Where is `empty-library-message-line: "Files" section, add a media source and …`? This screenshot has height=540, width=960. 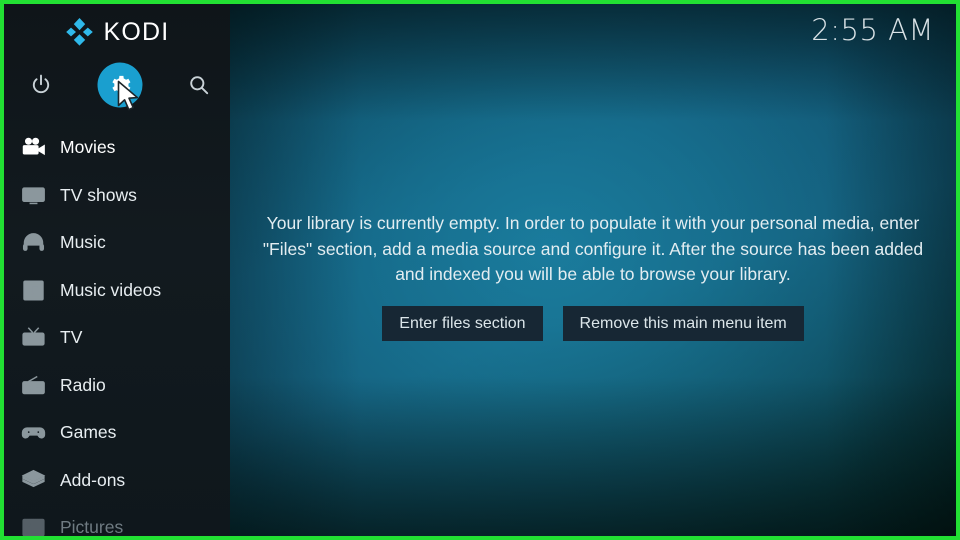 empty-library-message-line: "Files" section, add a media source and … is located at coordinates (593, 248).